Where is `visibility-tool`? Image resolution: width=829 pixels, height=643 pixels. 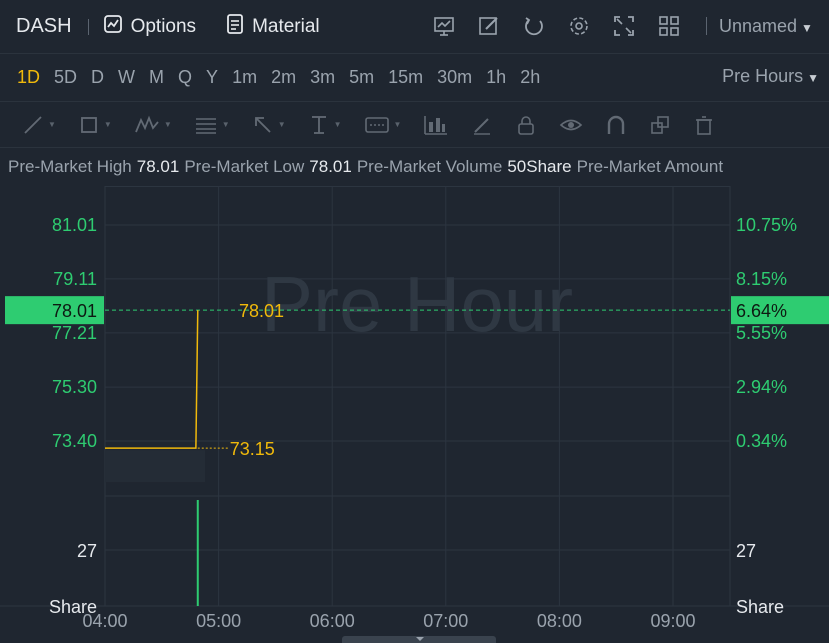 visibility-tool is located at coordinates (571, 125).